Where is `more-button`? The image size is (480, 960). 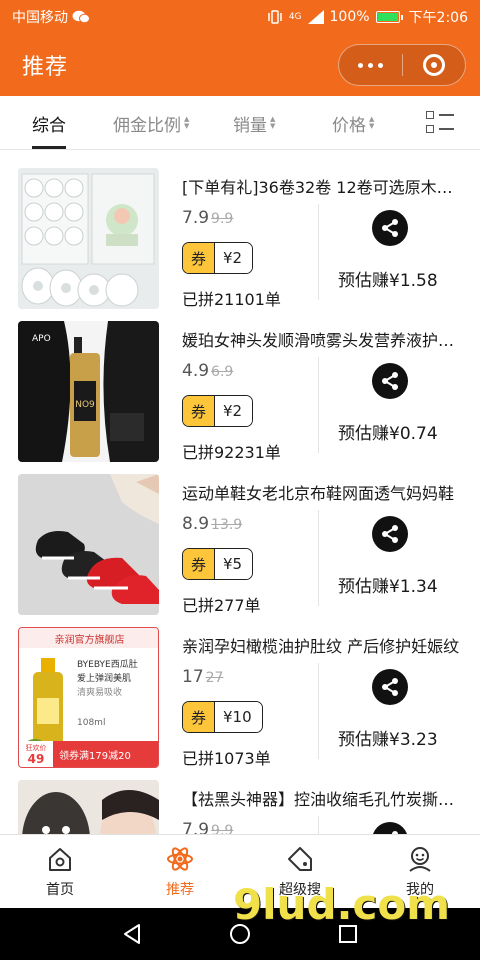
more-button is located at coordinates (370, 65).